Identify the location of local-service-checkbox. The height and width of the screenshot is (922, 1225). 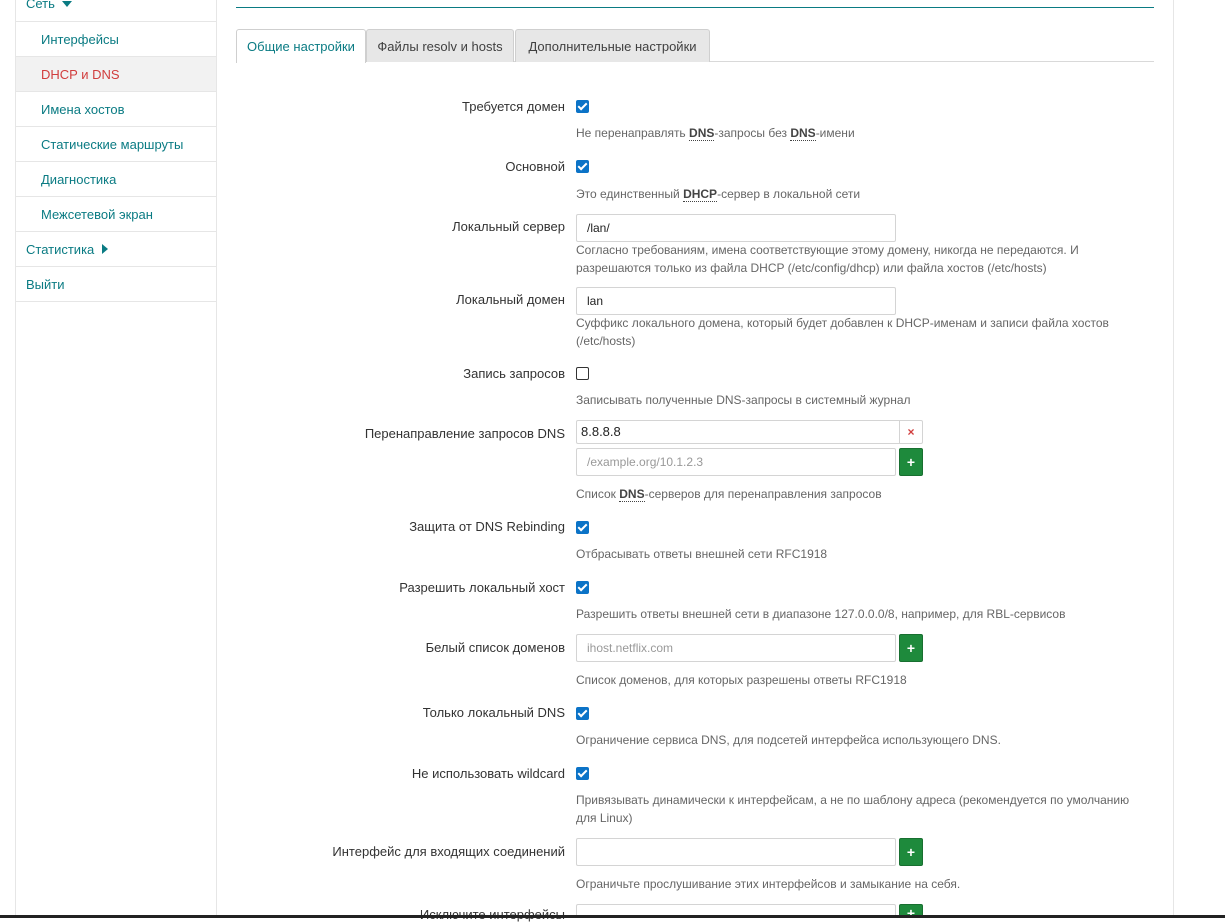
(582, 713).